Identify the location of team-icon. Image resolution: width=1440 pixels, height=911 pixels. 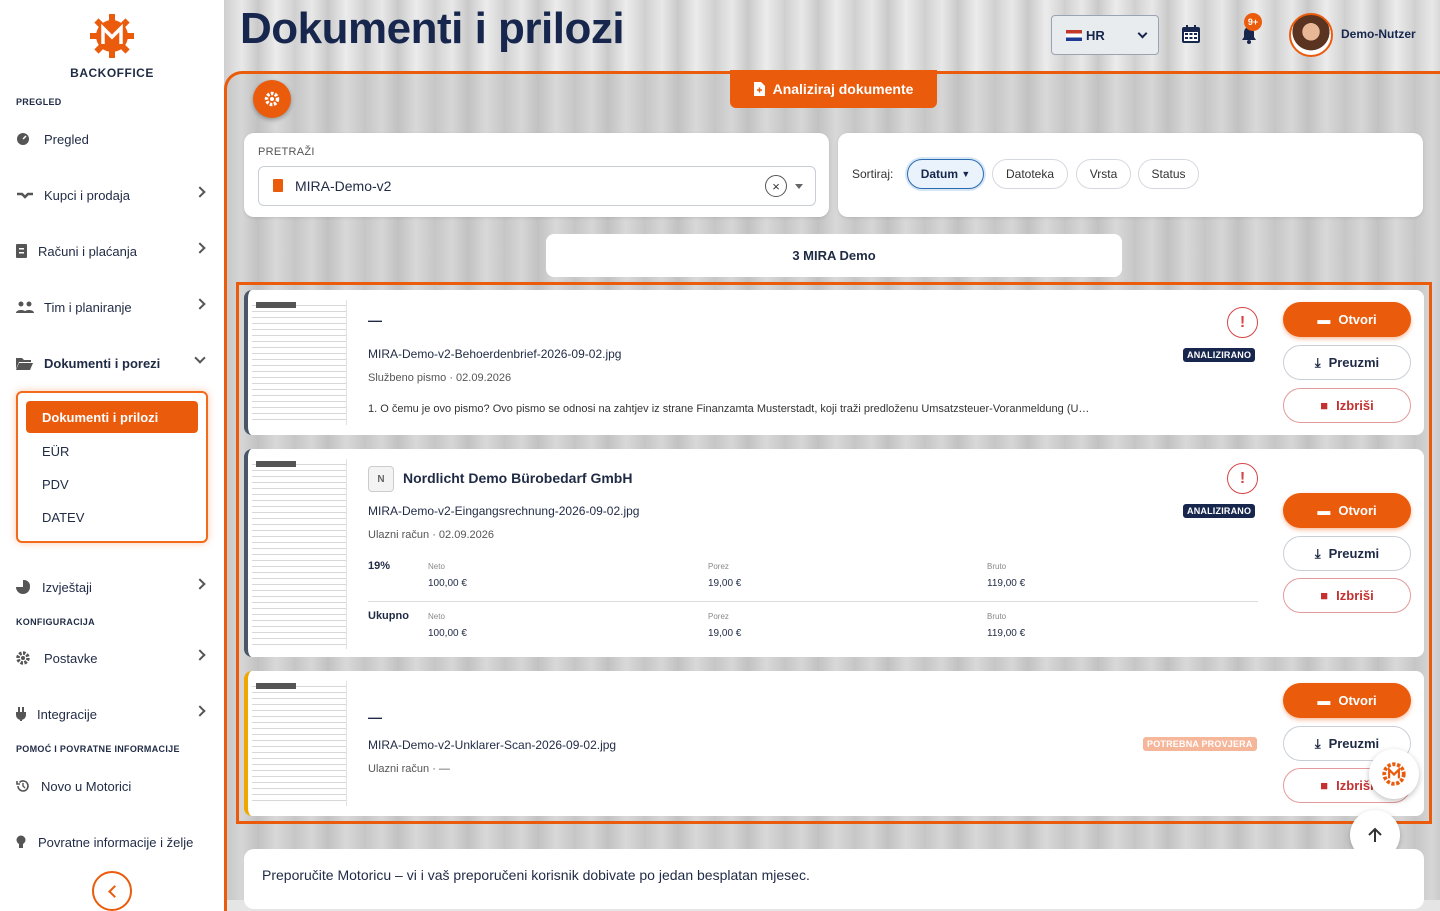
(27, 307).